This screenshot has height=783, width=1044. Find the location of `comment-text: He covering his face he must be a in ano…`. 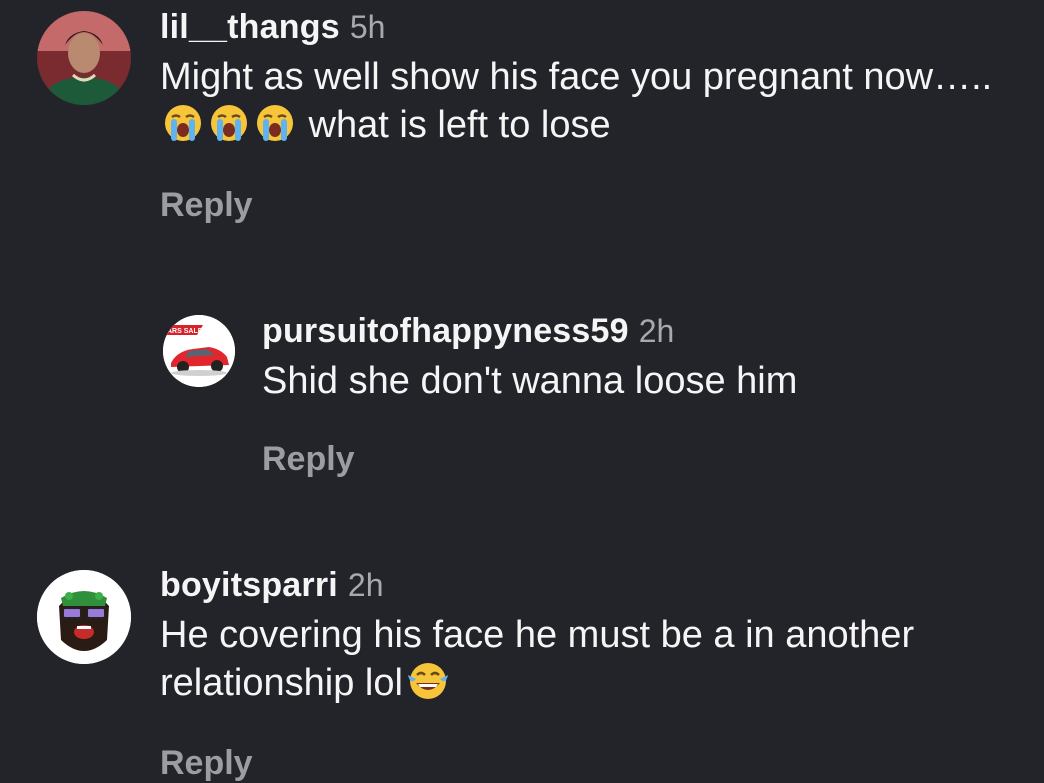

comment-text: He covering his face he must be a in ano… is located at coordinates (595, 662).